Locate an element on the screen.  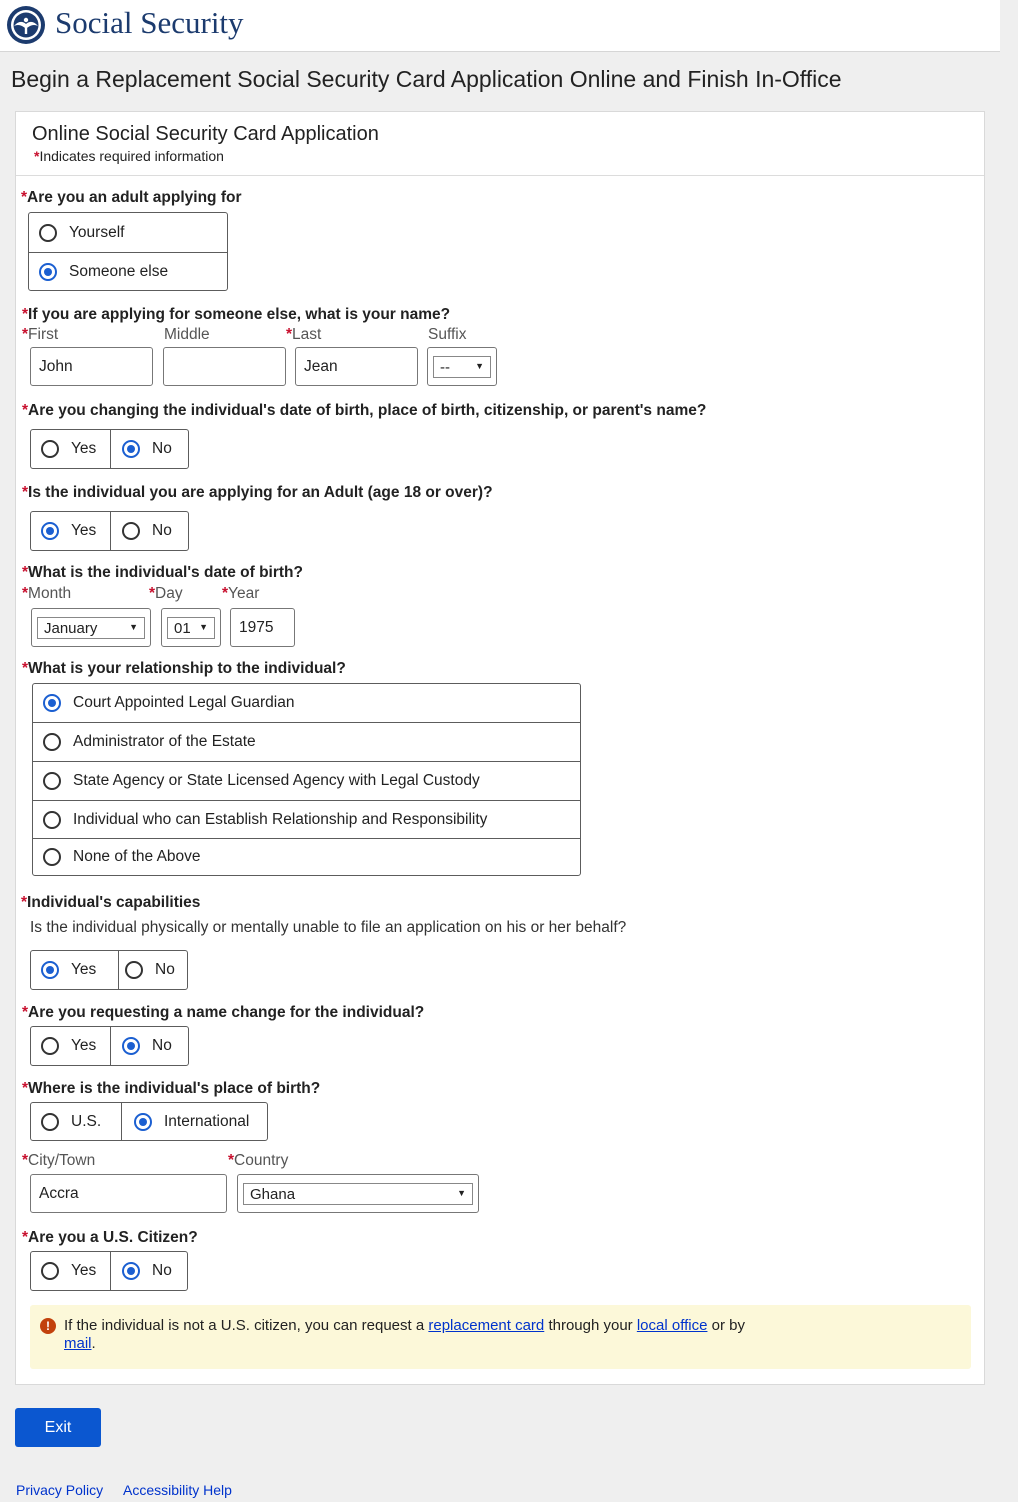
city-input: Accra is located at coordinates (128, 1193).